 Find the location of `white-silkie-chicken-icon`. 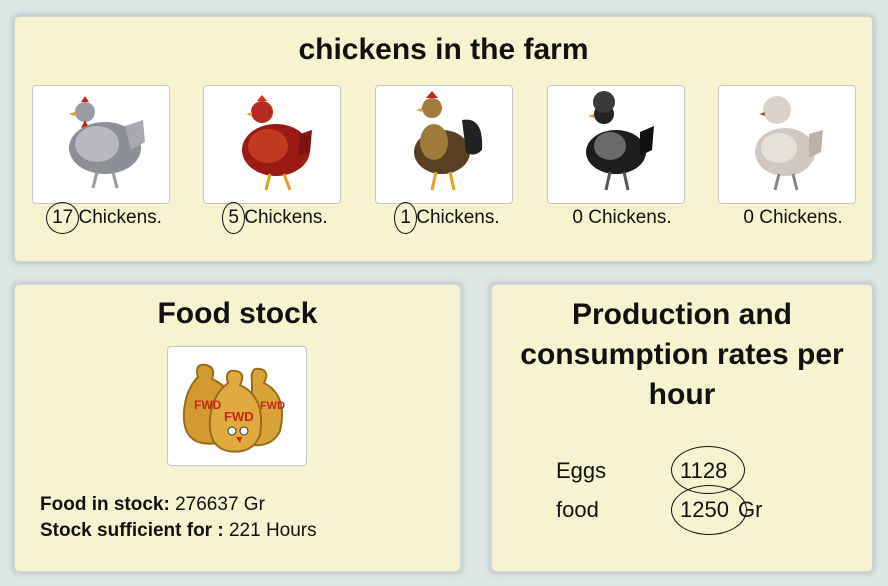

white-silkie-chicken-icon is located at coordinates (789, 143).